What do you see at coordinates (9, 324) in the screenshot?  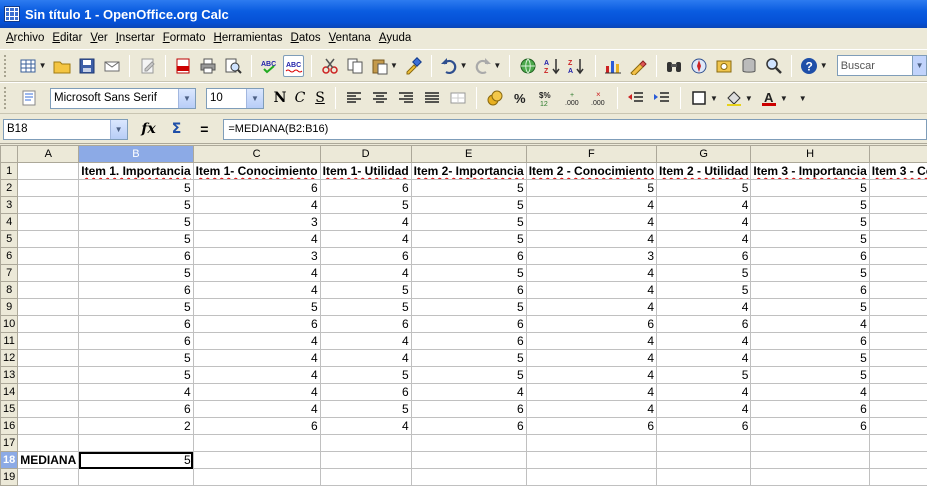 I see `row-header: 10` at bounding box center [9, 324].